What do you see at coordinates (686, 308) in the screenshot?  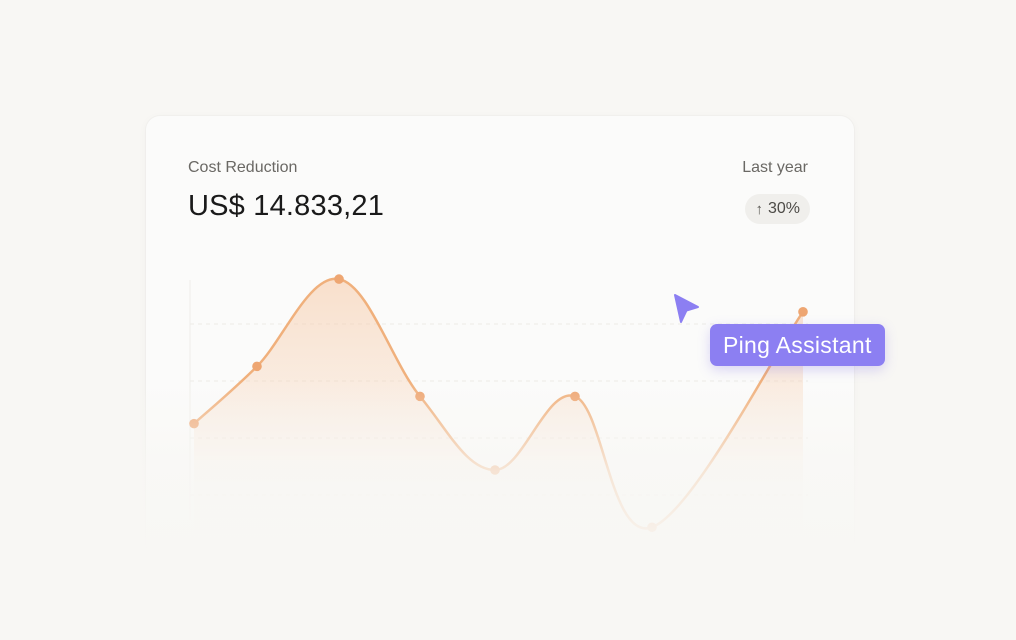 I see `cursor-arrow-icon` at bounding box center [686, 308].